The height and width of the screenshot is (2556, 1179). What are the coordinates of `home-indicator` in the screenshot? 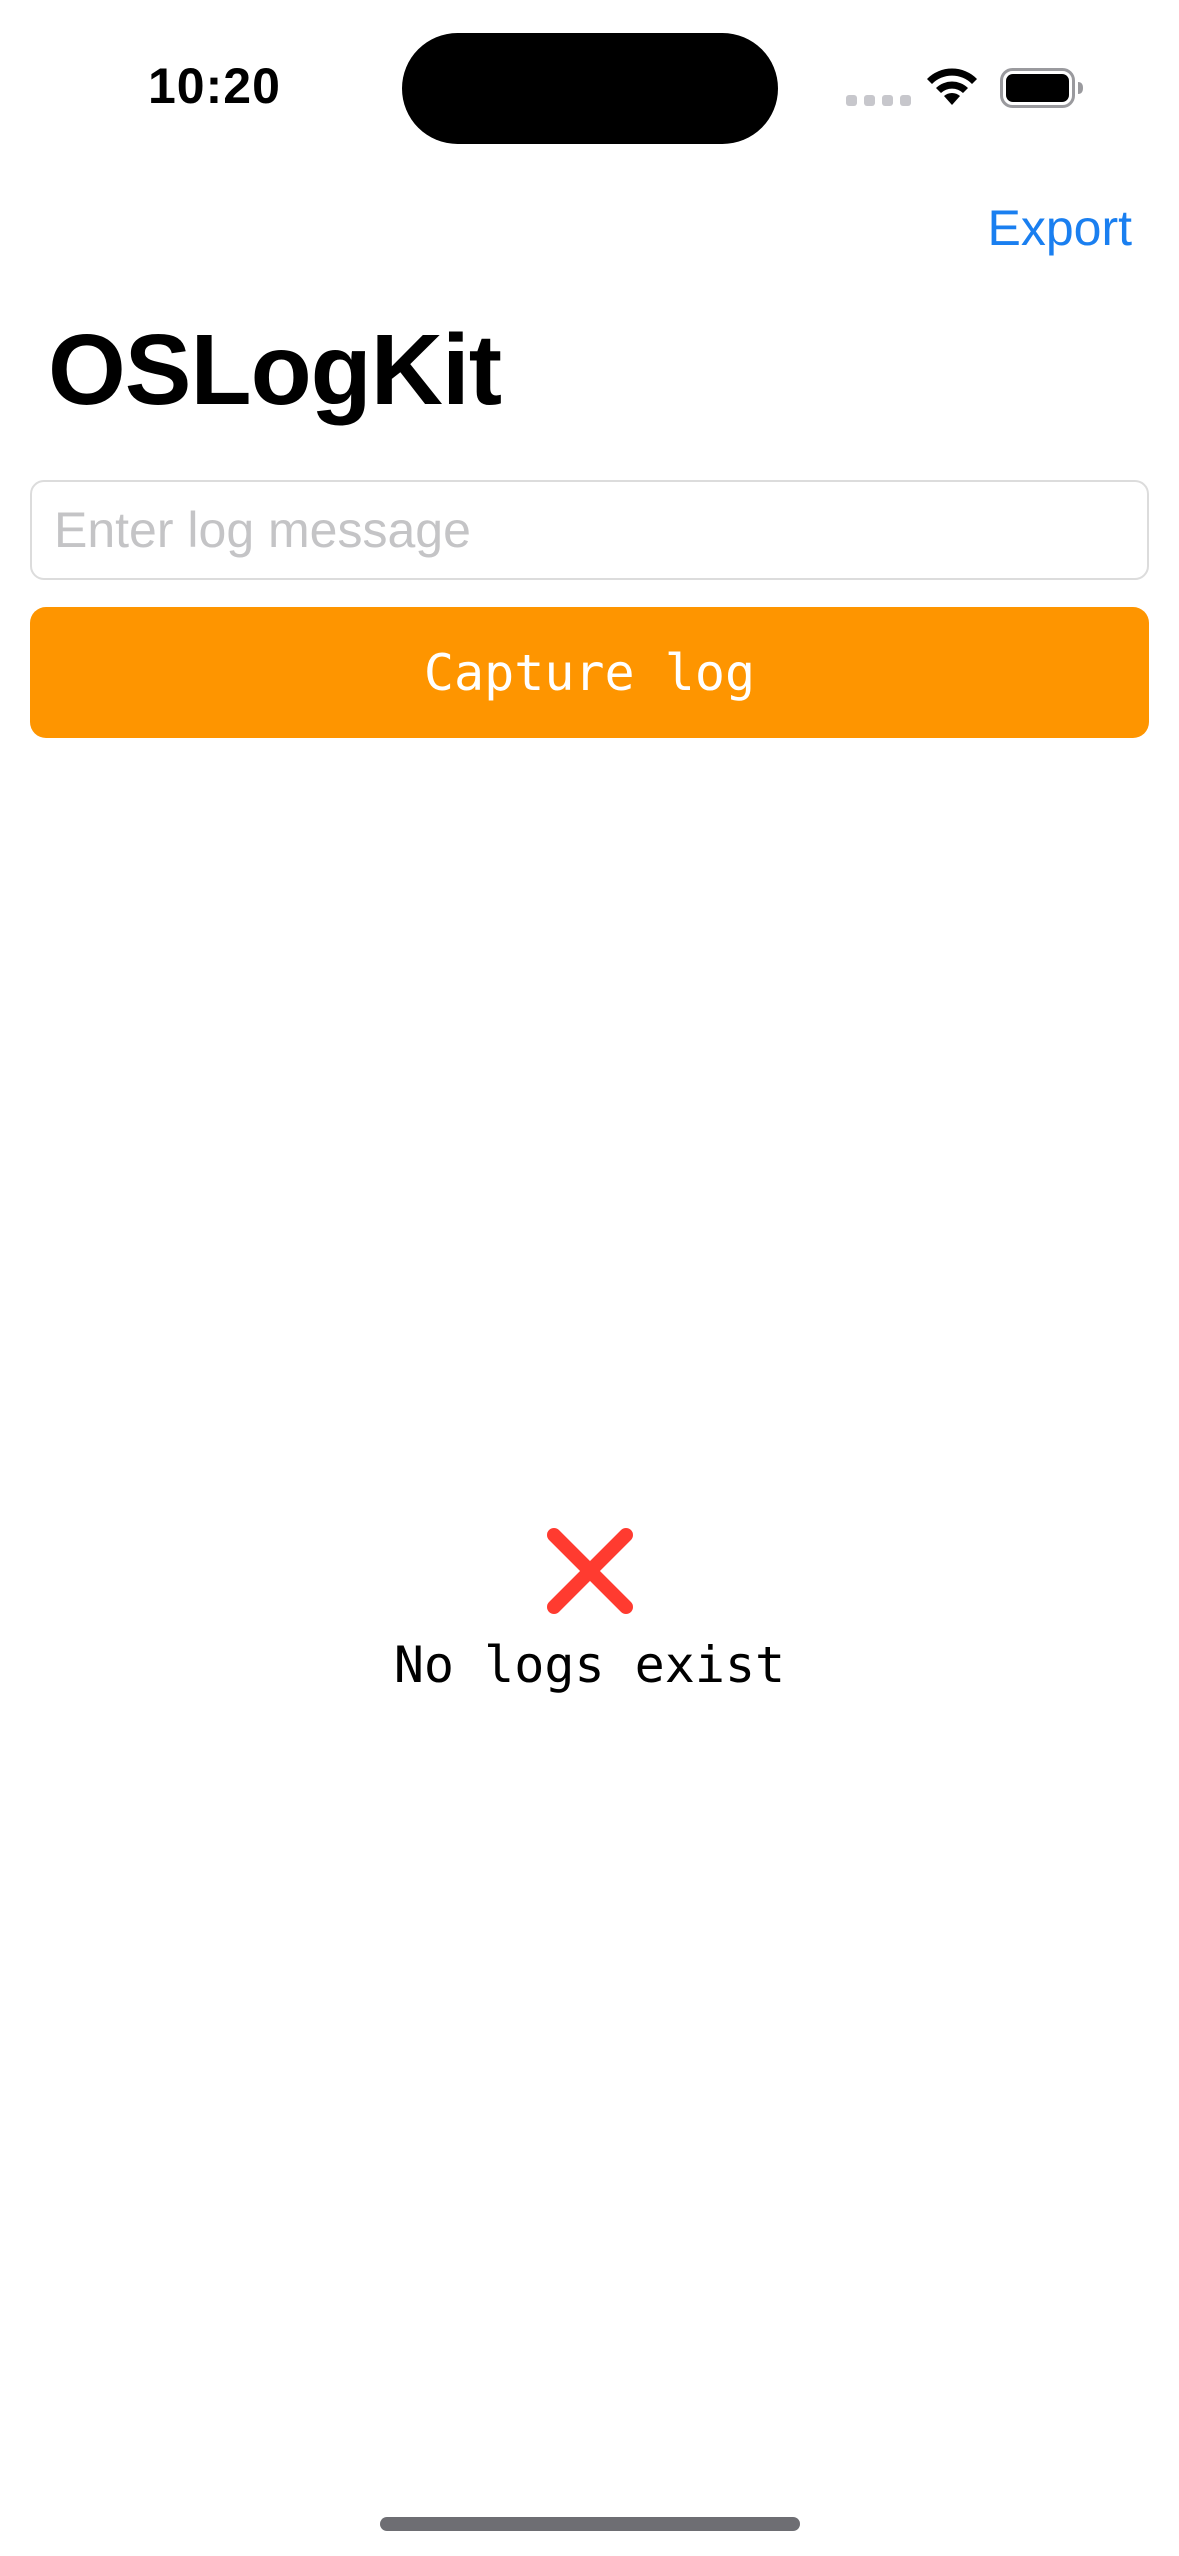 It's located at (590, 2524).